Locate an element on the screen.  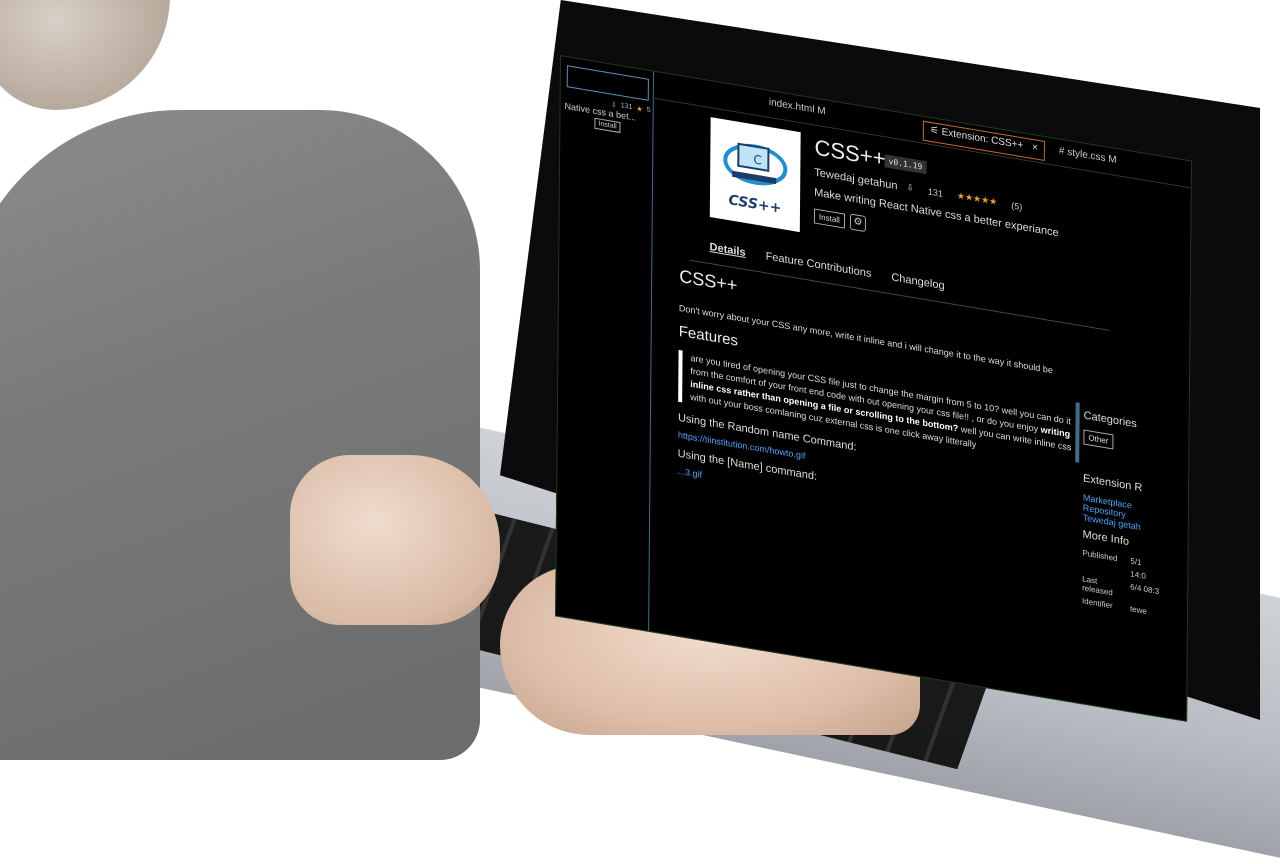
tab-index-html: index.html M is located at coordinates (797, 109).